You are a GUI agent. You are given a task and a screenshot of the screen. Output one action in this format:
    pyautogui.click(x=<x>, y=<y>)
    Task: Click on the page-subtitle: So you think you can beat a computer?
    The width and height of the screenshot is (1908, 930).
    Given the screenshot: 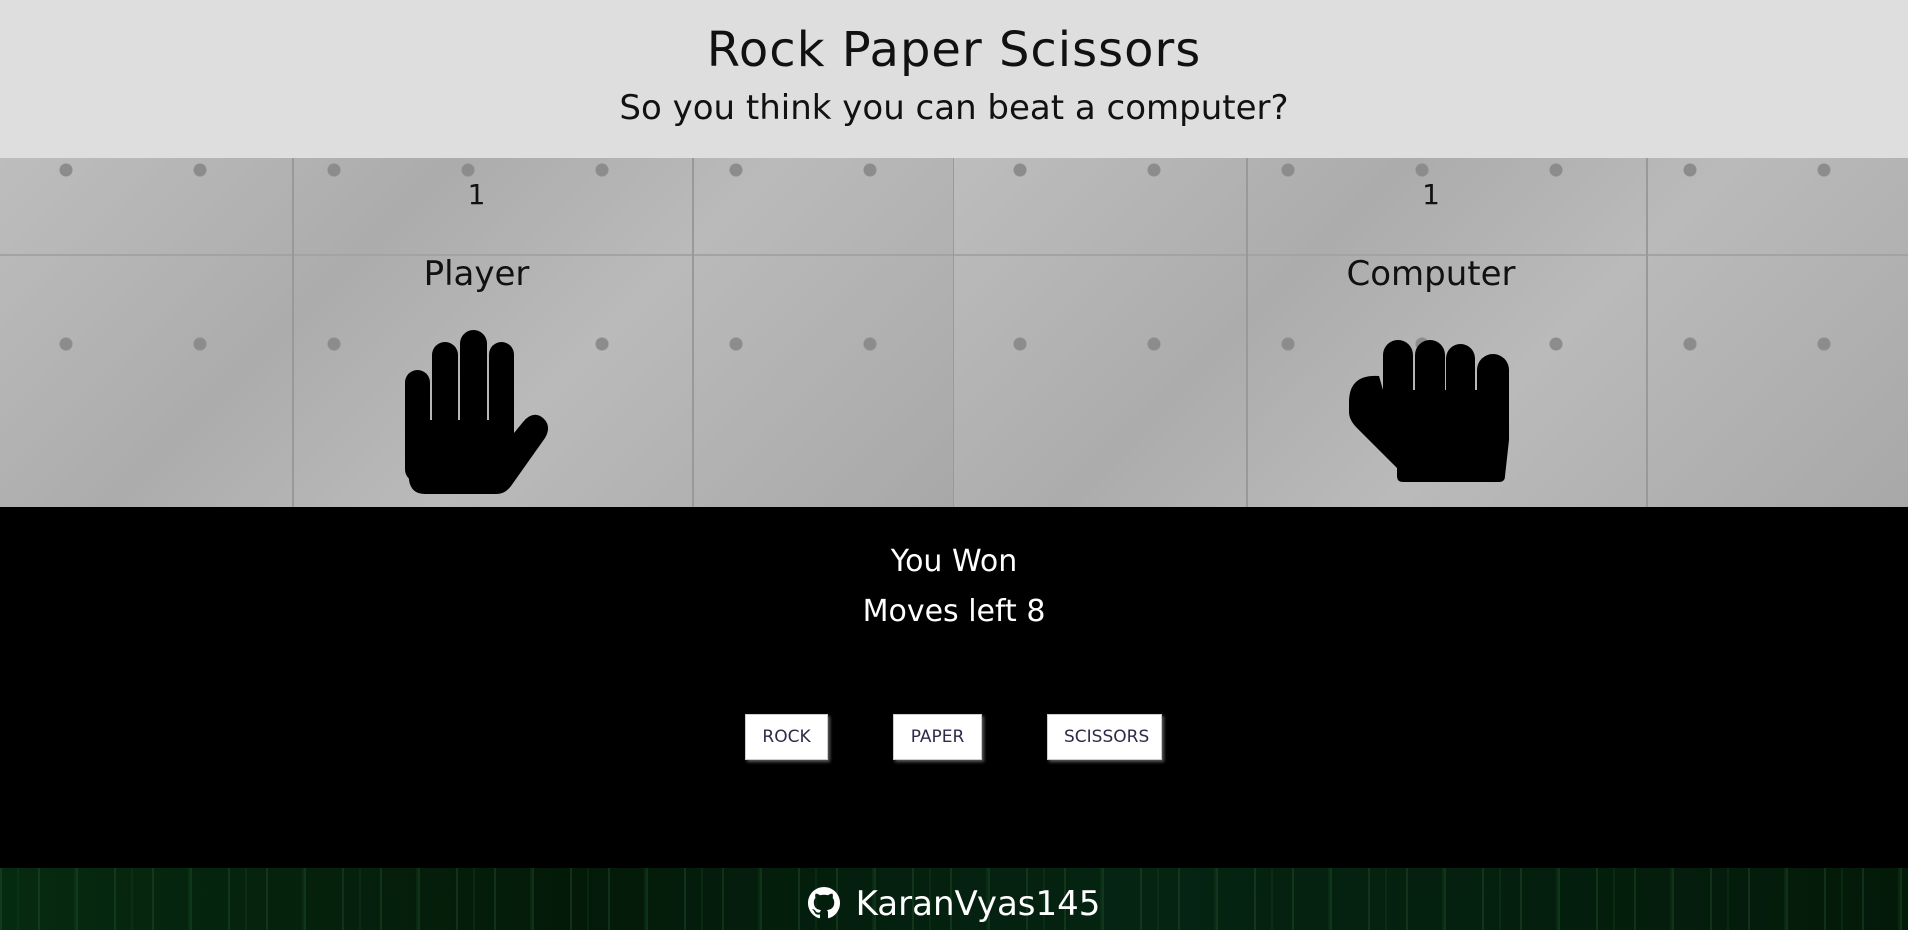 What is the action you would take?
    pyautogui.click(x=954, y=108)
    